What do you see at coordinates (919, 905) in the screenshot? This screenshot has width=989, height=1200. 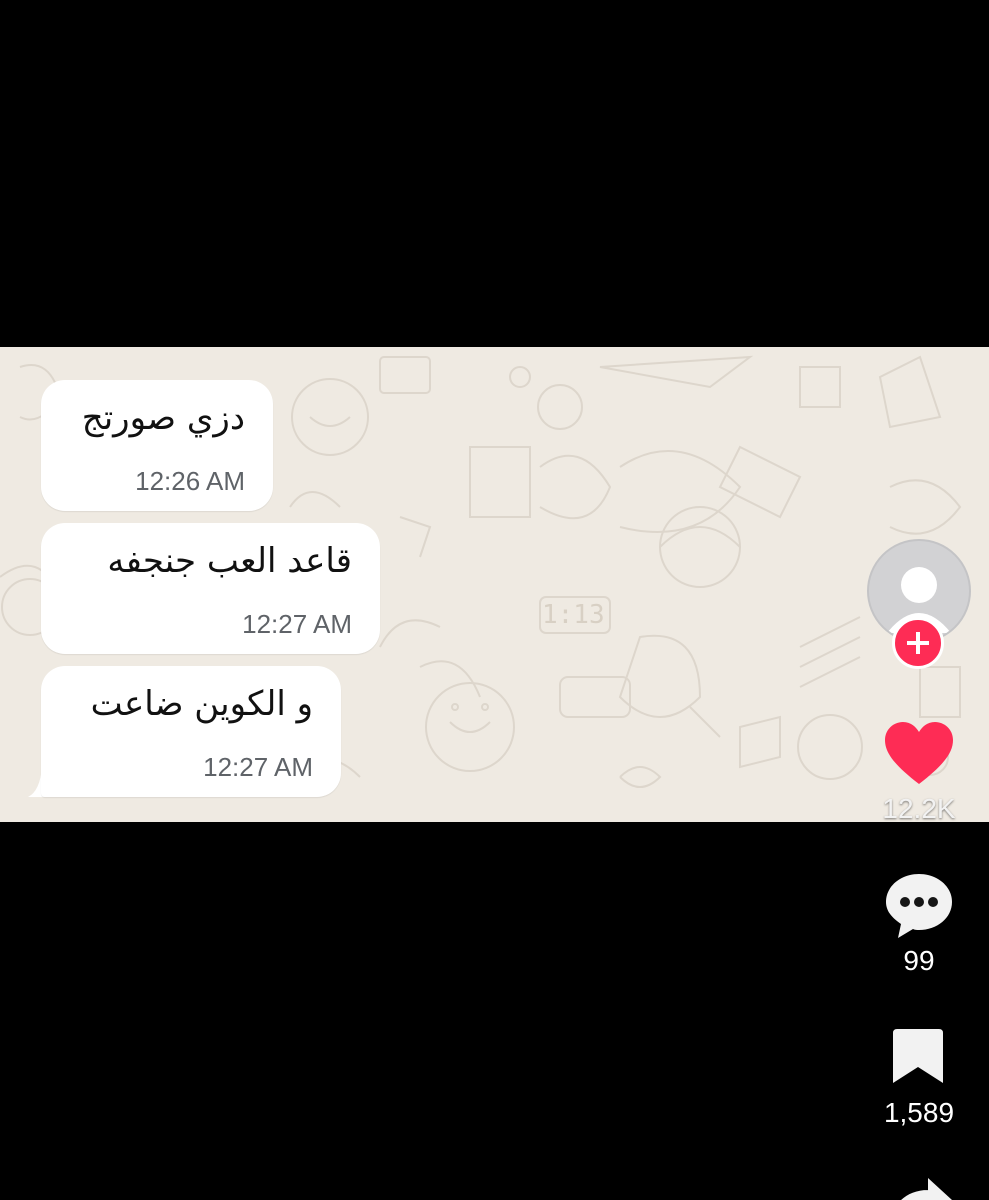 I see `comment-icon` at bounding box center [919, 905].